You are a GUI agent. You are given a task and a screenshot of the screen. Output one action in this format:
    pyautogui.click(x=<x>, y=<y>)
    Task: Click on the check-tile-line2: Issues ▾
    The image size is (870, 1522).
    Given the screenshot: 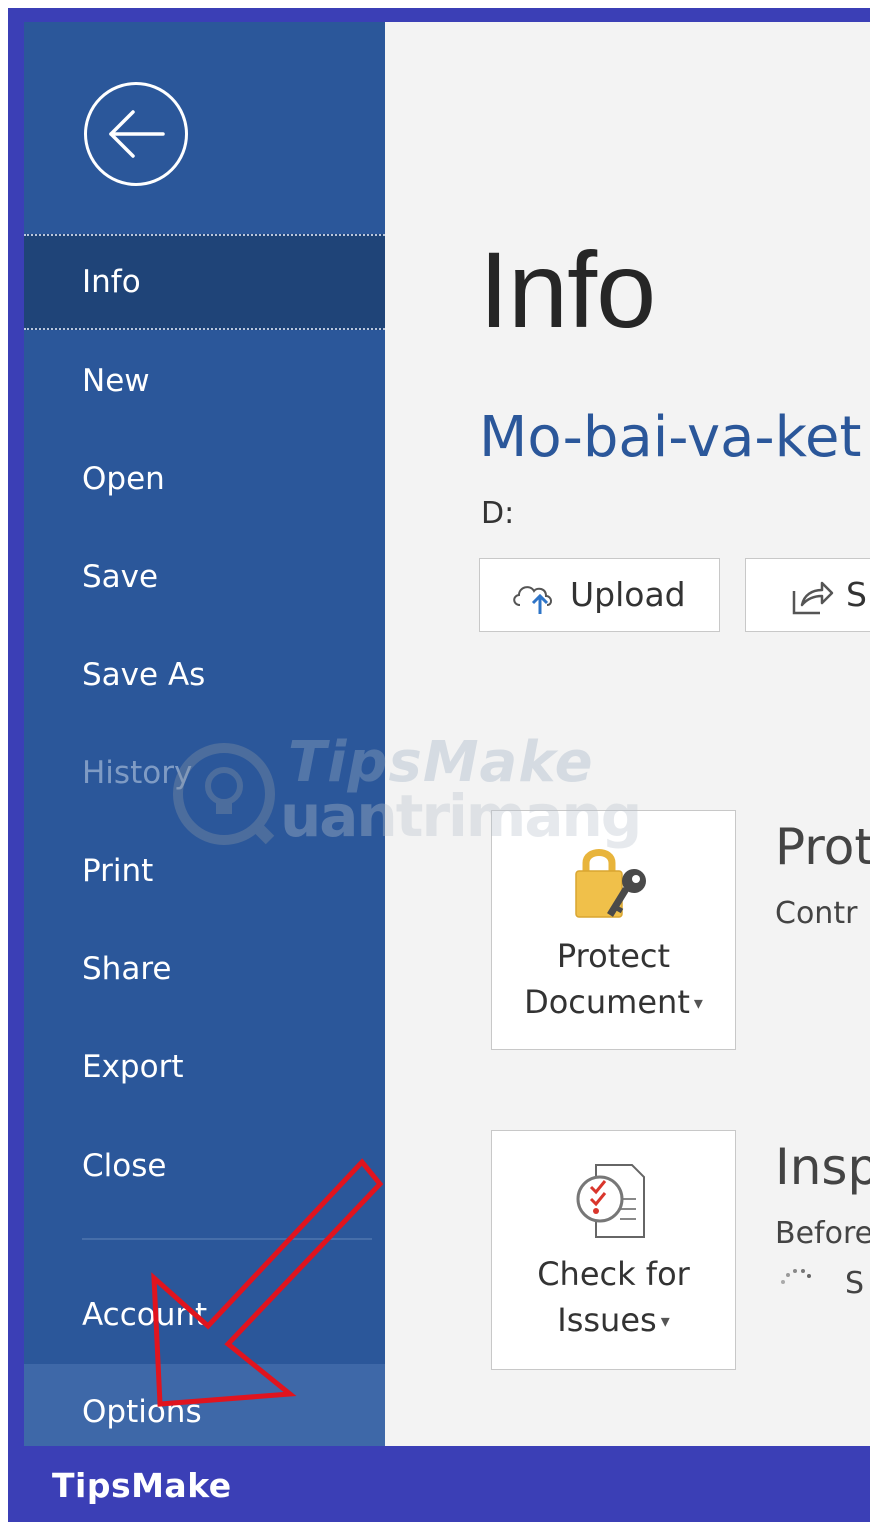 What is the action you would take?
    pyautogui.click(x=613, y=1321)
    